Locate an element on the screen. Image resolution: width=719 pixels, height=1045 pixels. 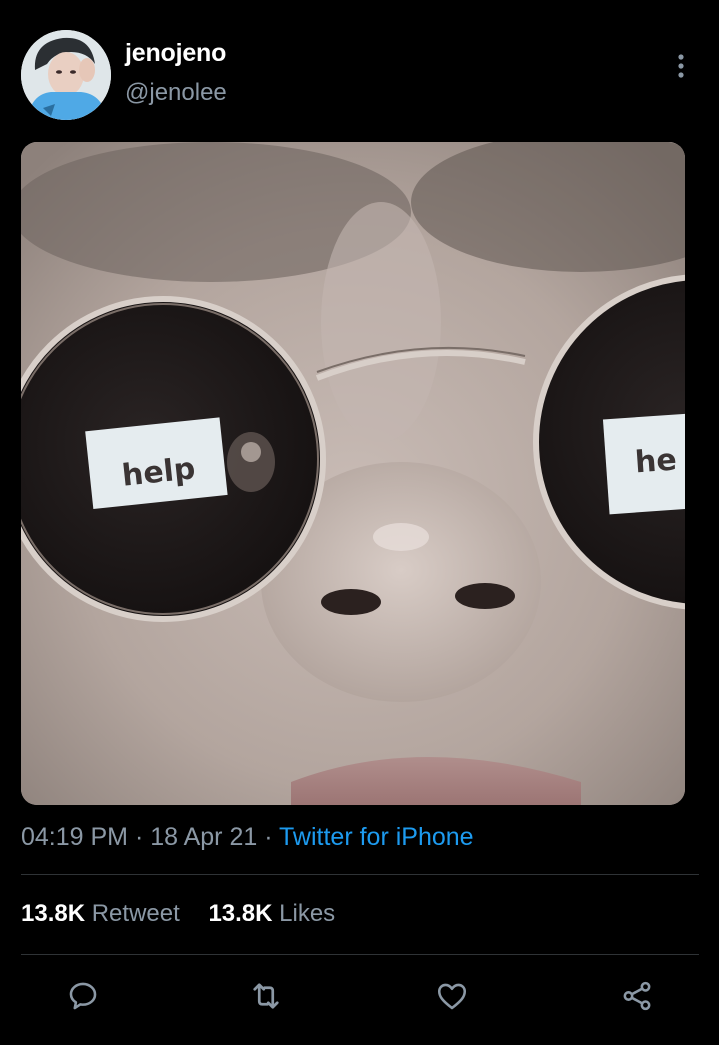
display-name: jenojeno is located at coordinates (176, 53).